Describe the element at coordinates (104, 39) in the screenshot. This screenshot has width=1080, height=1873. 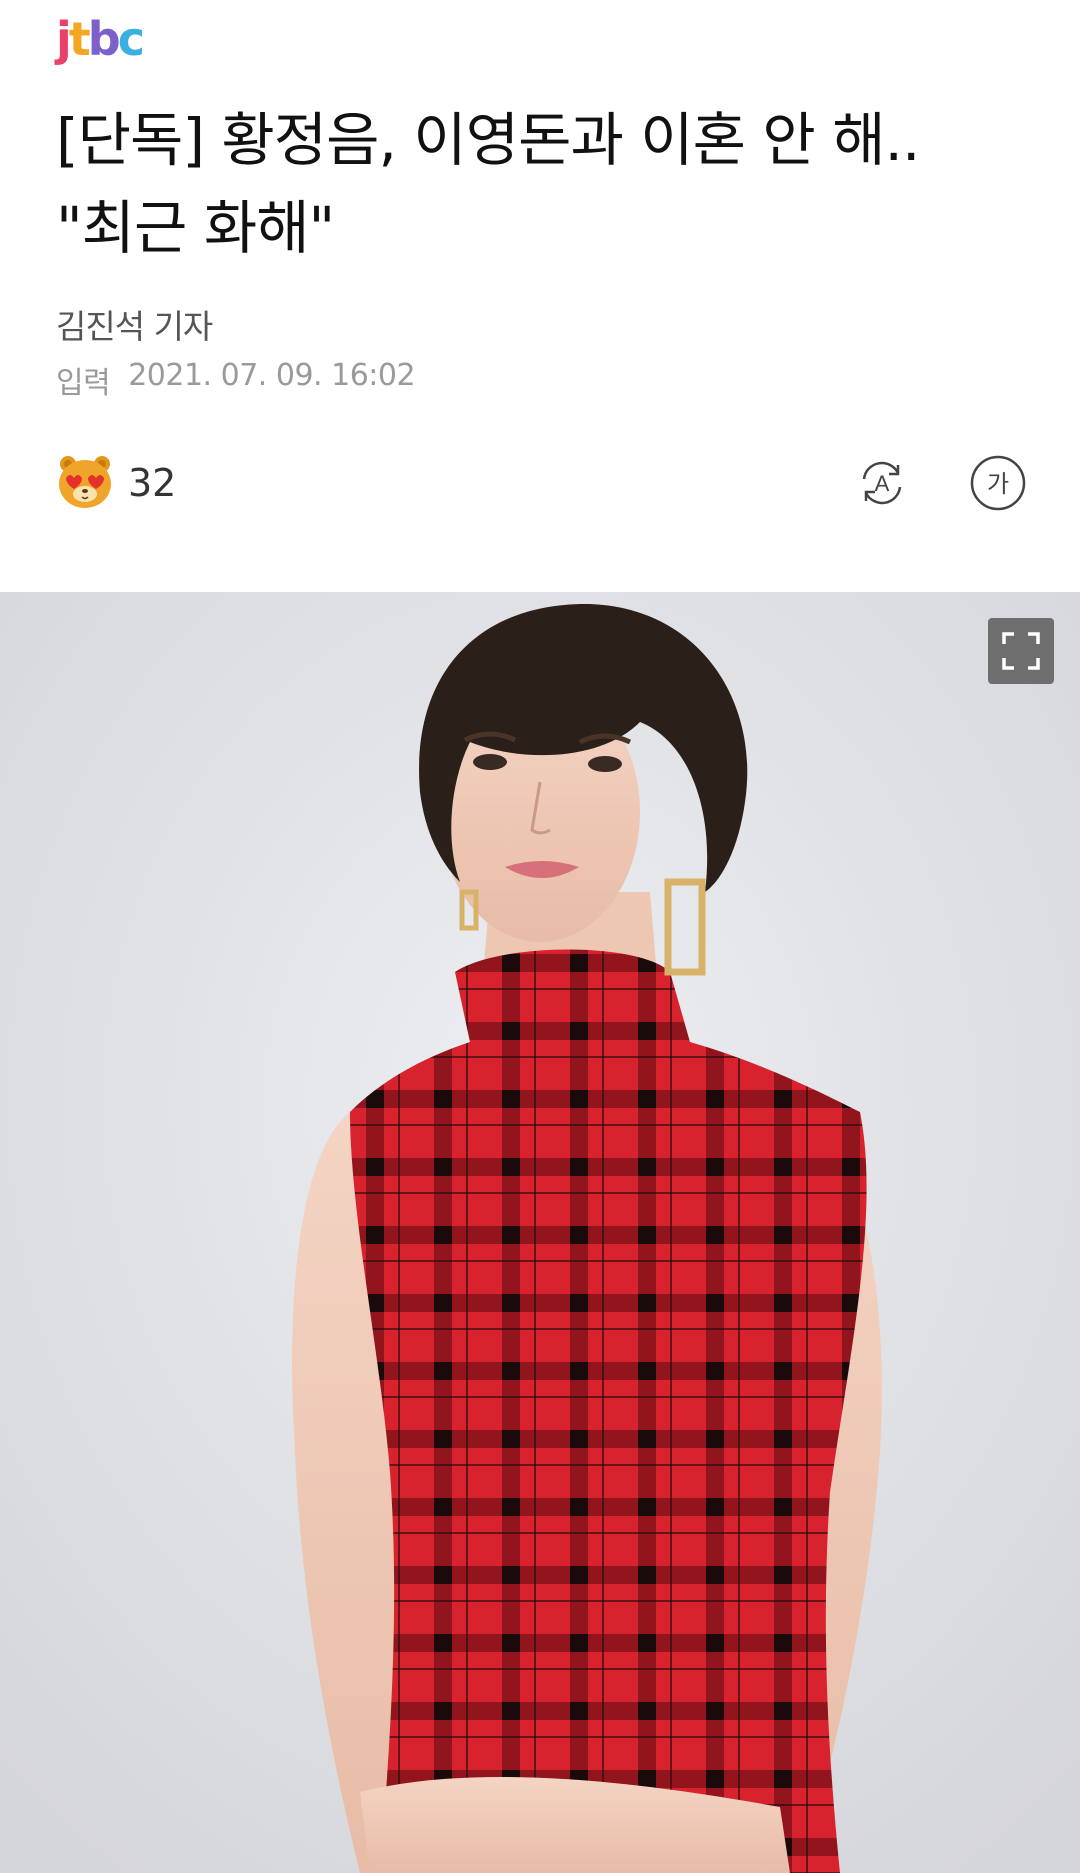
I see `logo-letter: b` at that location.